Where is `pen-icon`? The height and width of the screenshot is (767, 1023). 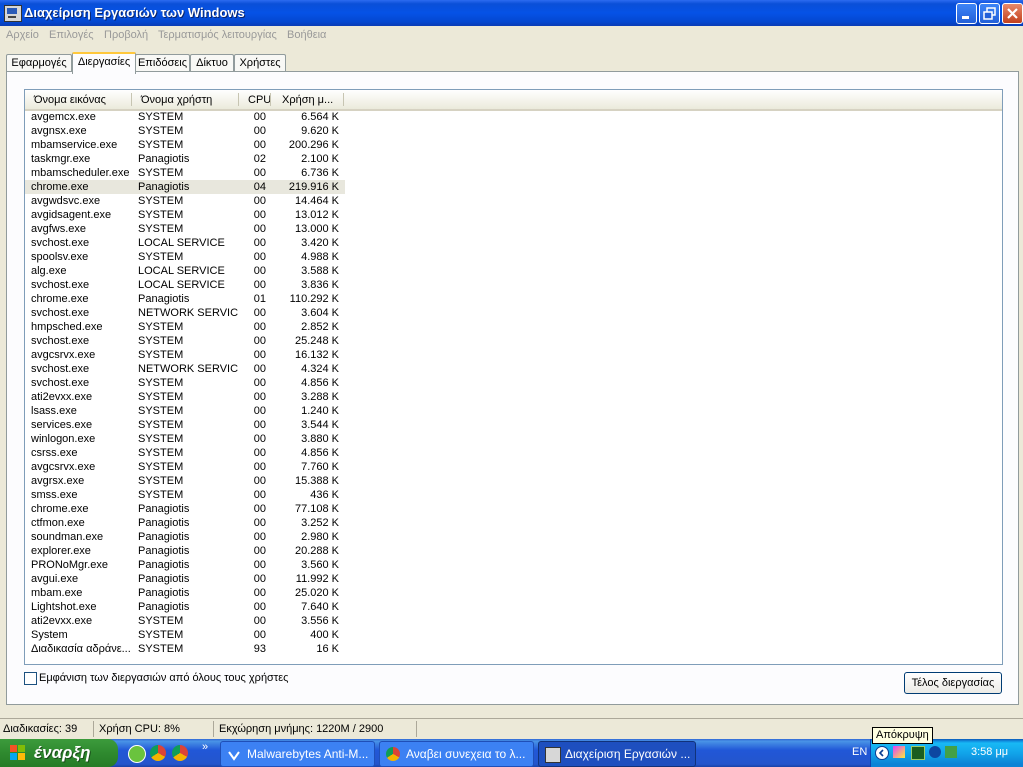 pen-icon is located at coordinates (899, 752).